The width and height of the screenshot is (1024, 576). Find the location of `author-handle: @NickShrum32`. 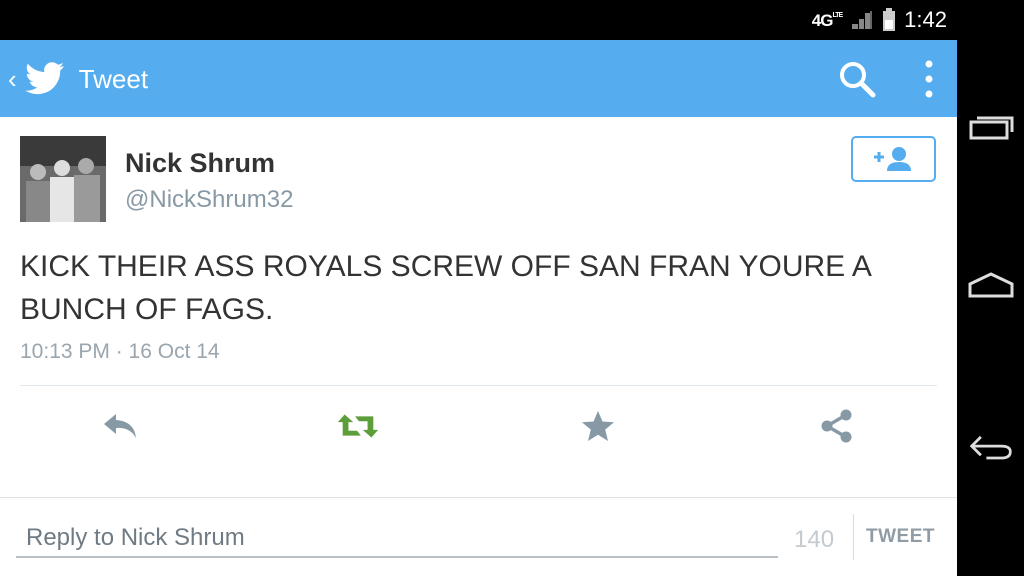

author-handle: @NickShrum32 is located at coordinates (209, 200).